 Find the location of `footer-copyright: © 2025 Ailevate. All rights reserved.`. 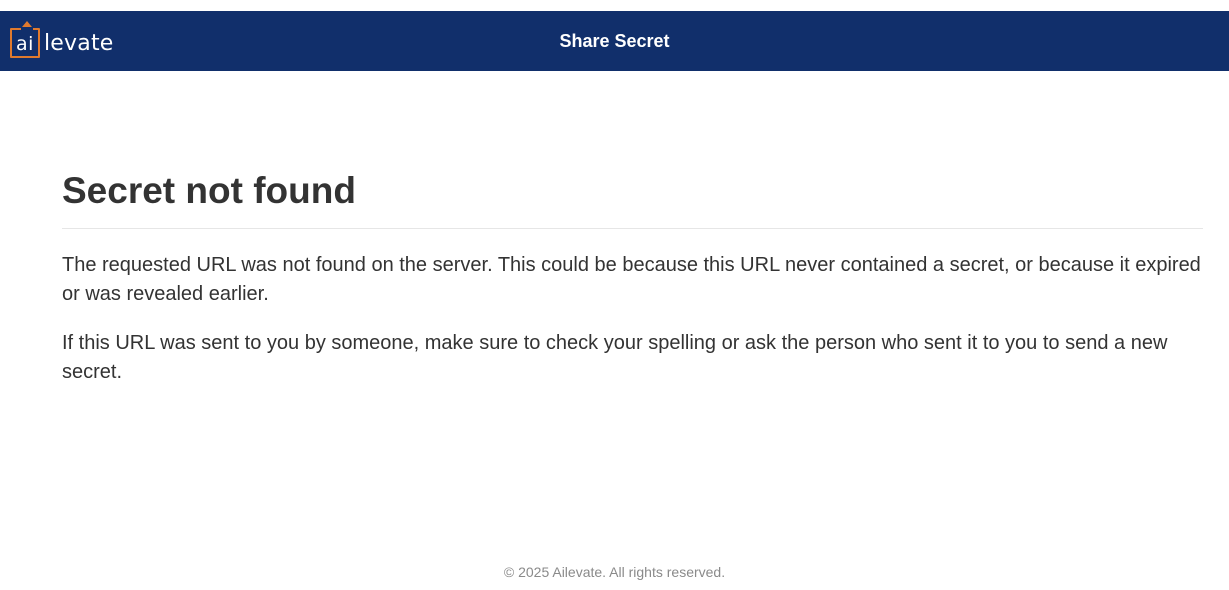

footer-copyright: © 2025 Ailevate. All rights reserved. is located at coordinates (614, 572).